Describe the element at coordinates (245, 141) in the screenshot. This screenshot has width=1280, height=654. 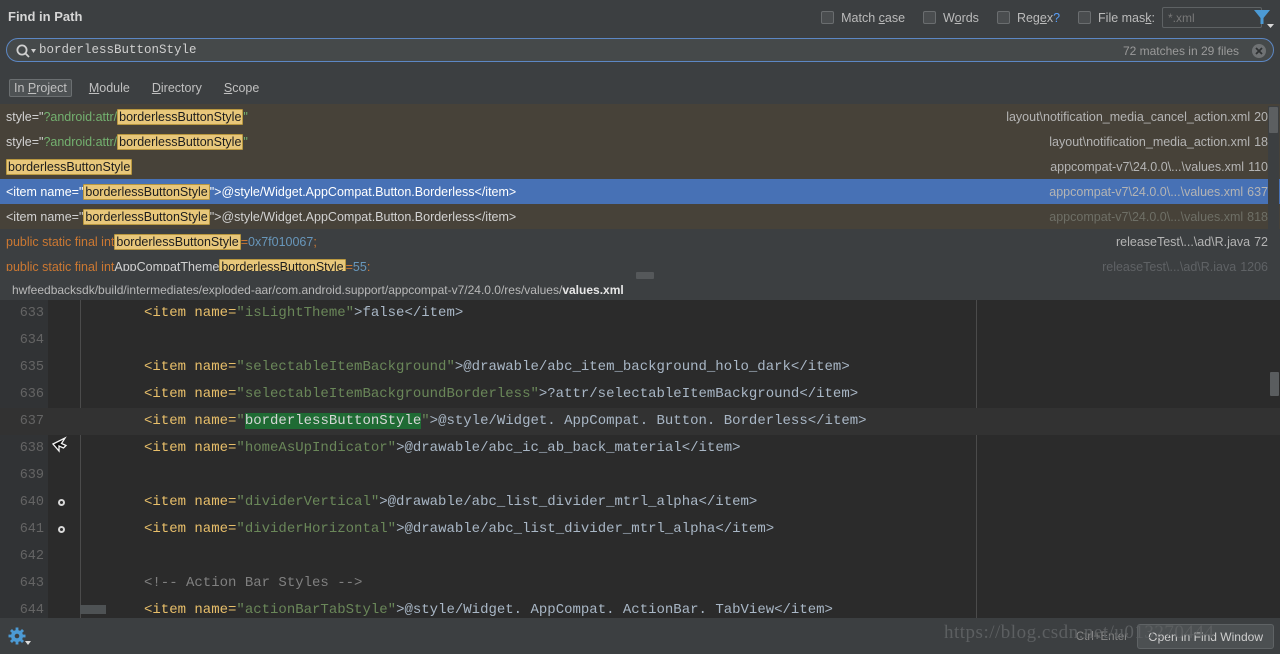
I see `snippet-text: "` at that location.